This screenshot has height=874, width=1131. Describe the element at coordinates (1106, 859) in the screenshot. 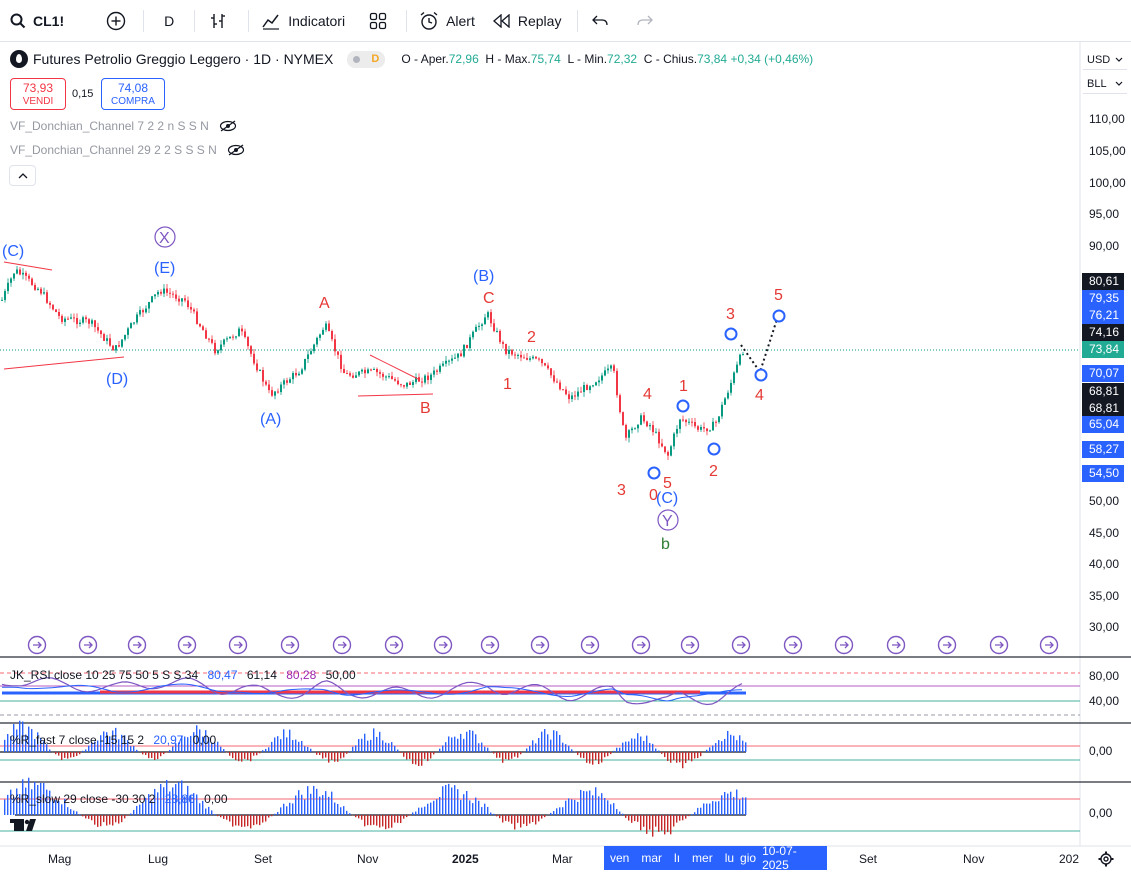

I see `gear-icon` at that location.